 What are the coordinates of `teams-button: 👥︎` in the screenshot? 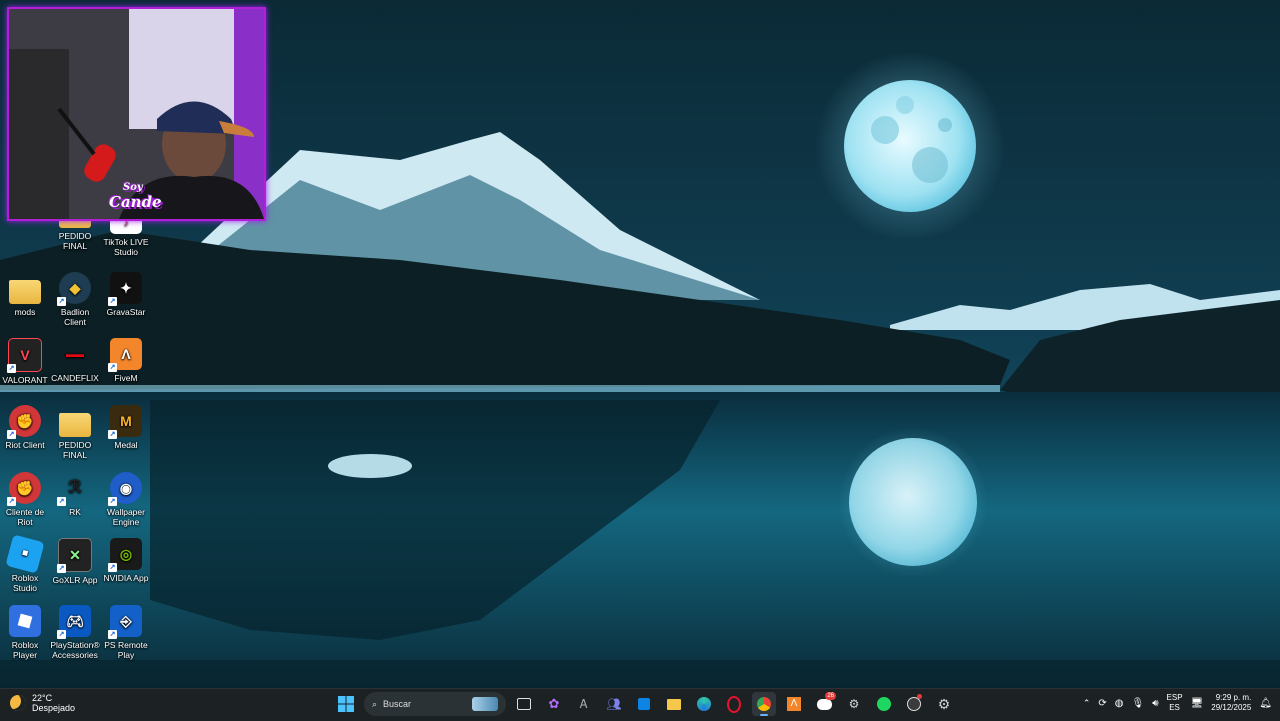 It's located at (614, 704).